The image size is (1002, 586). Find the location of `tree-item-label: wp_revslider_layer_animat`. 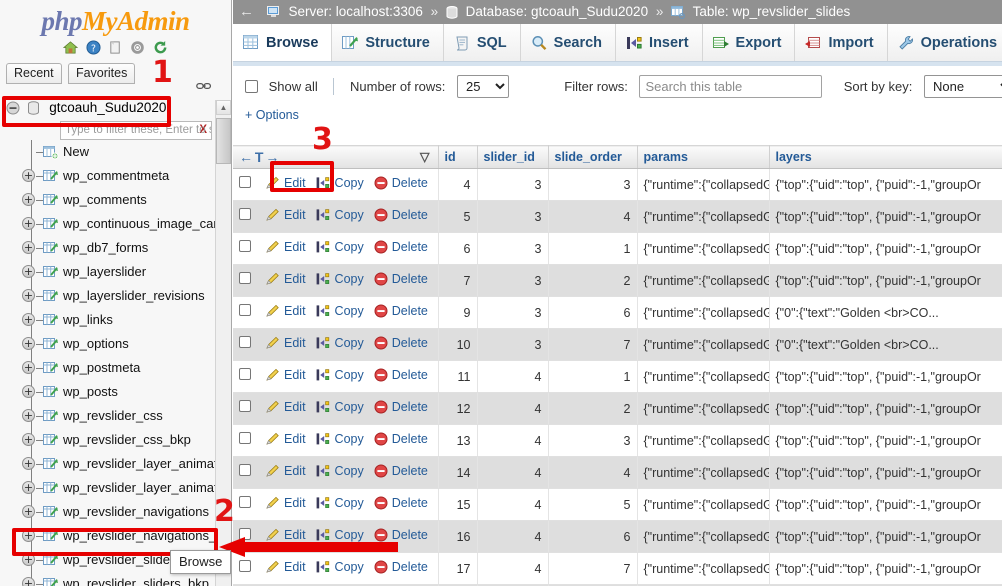

tree-item-label: wp_revslider_layer_animat is located at coordinates (139, 488).